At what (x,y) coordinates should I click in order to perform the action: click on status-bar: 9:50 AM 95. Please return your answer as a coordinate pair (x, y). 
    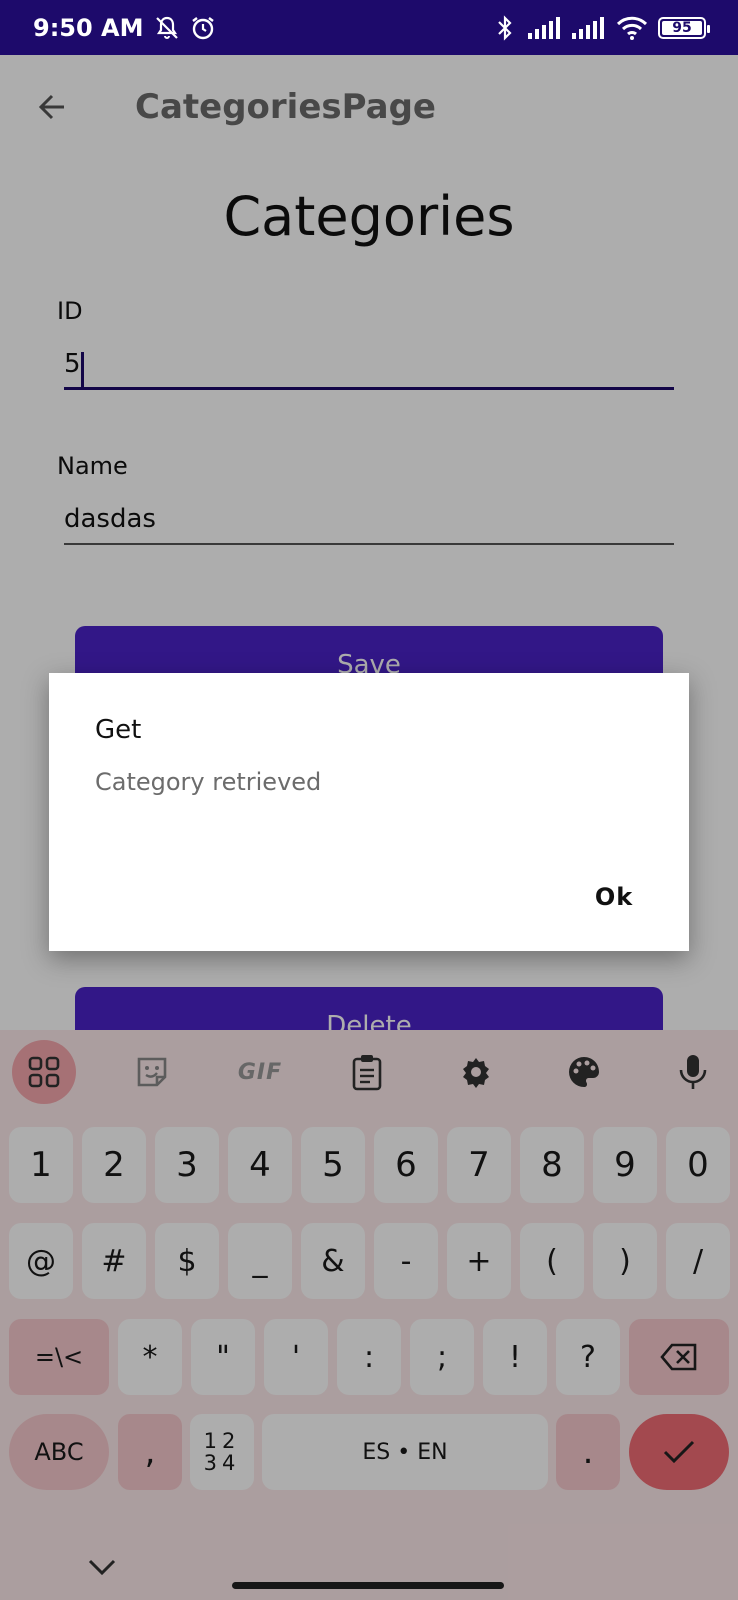
    Looking at the image, I should click on (369, 27).